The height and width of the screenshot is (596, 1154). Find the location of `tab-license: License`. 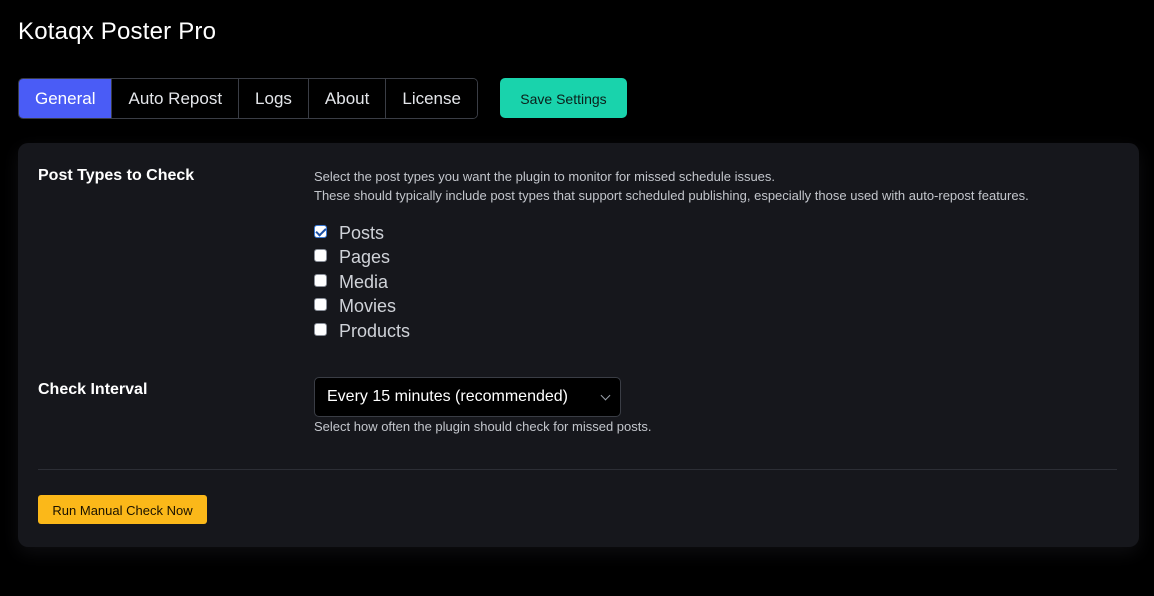

tab-license: License is located at coordinates (431, 98).